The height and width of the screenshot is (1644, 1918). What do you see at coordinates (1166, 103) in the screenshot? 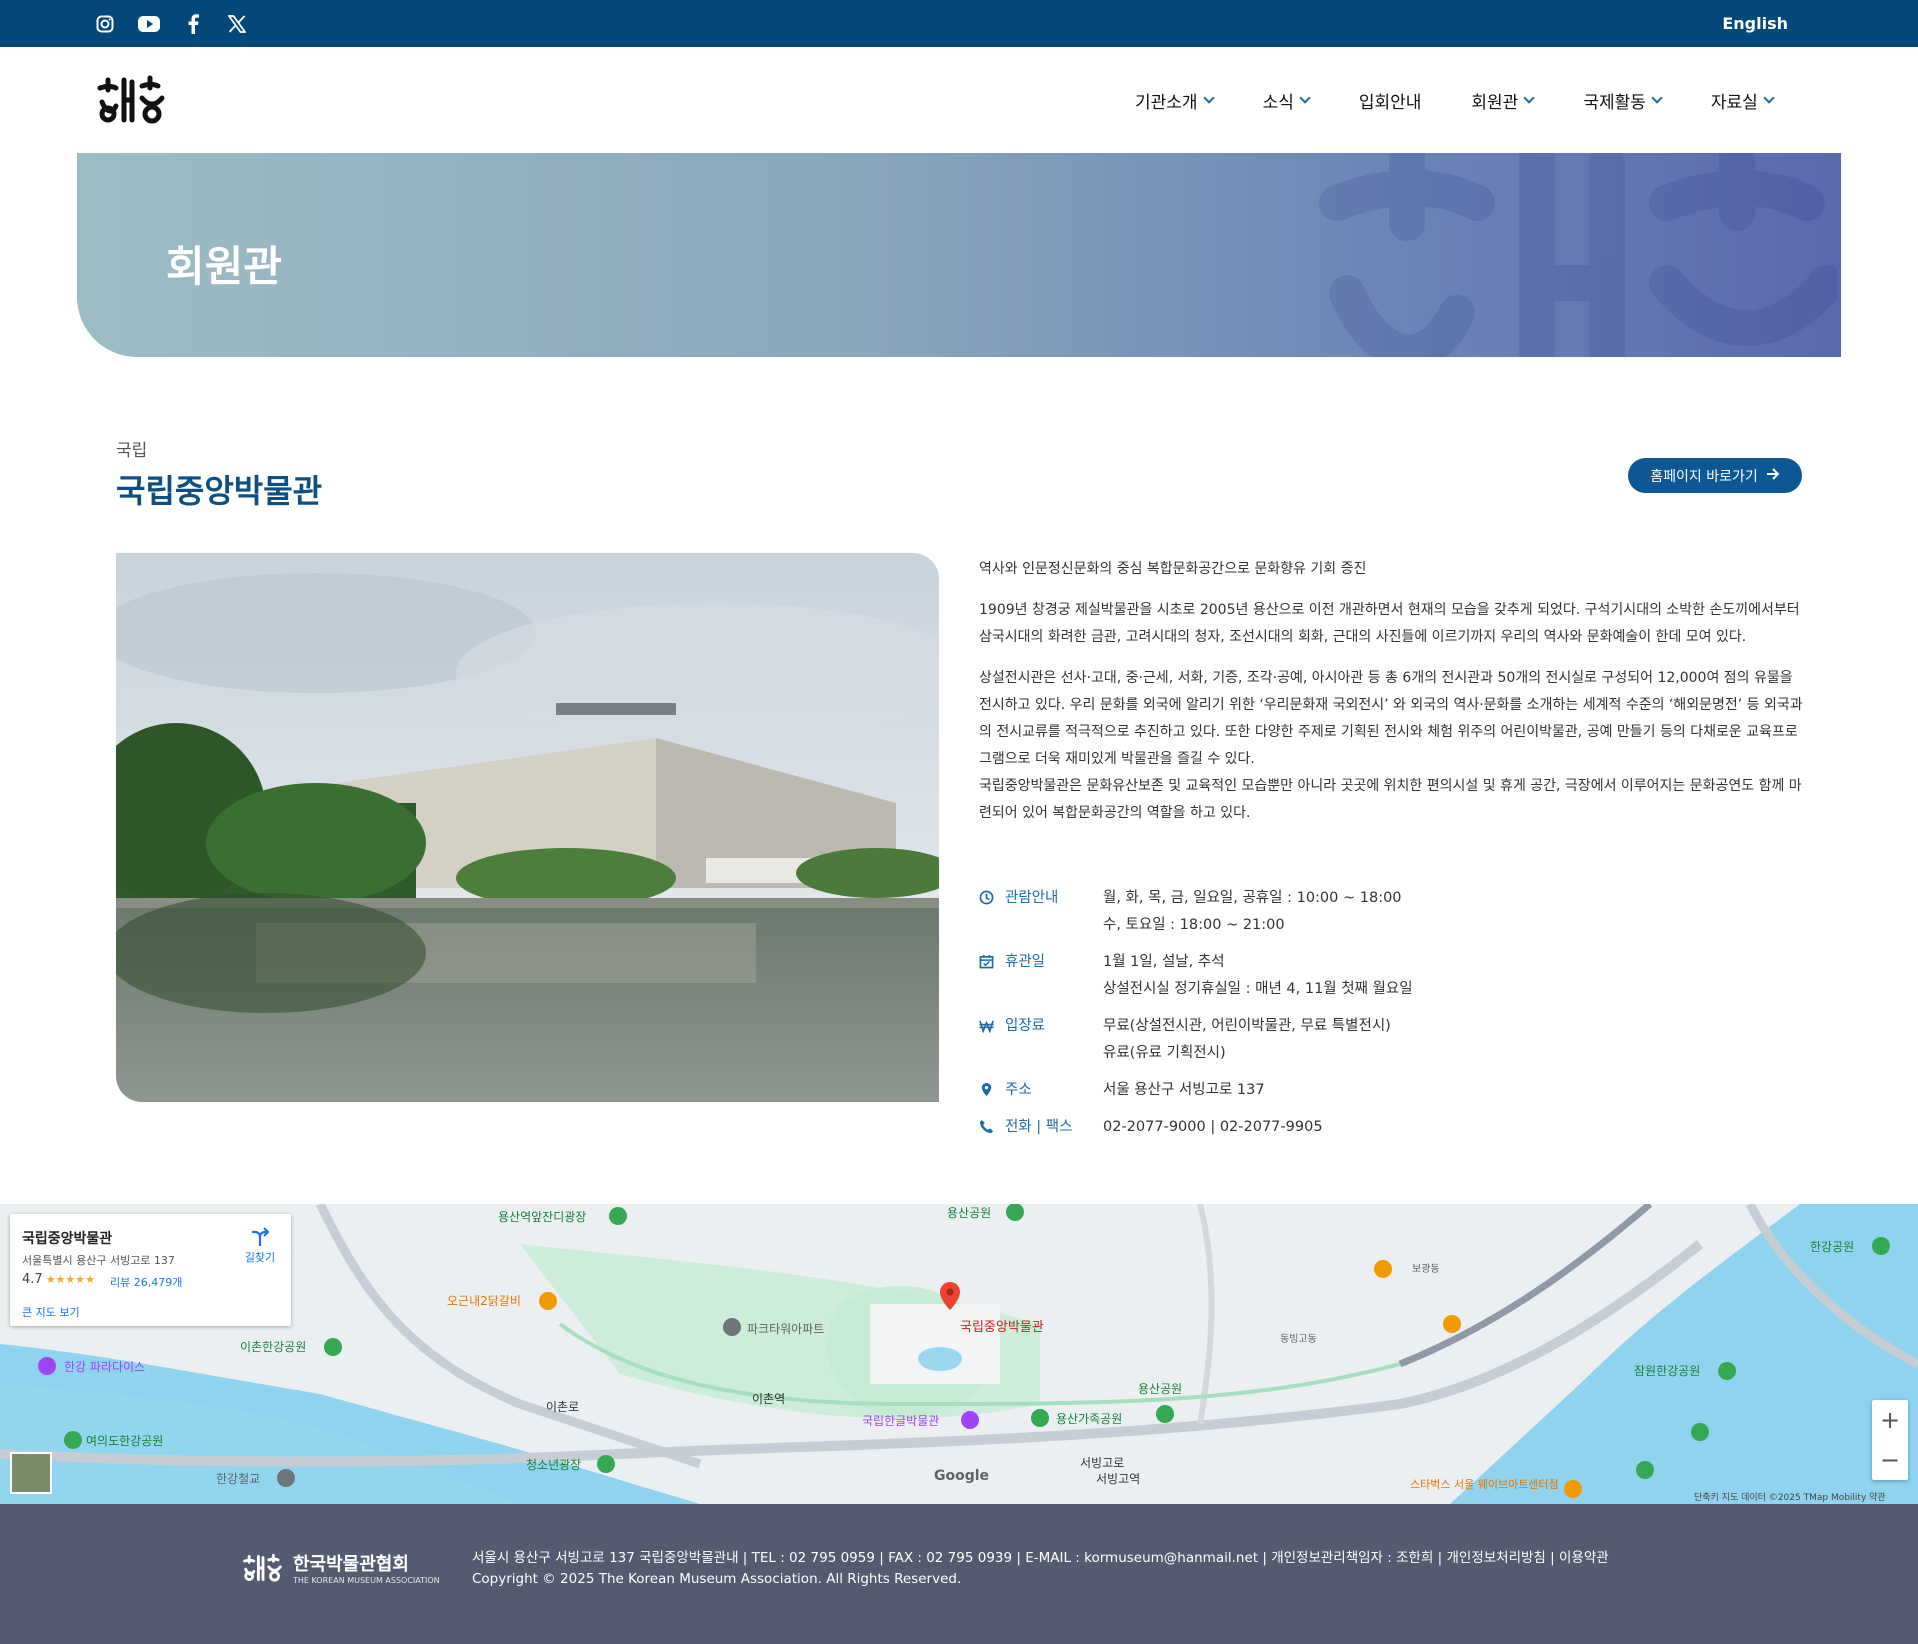
I see `nav-label: 기관소개` at bounding box center [1166, 103].